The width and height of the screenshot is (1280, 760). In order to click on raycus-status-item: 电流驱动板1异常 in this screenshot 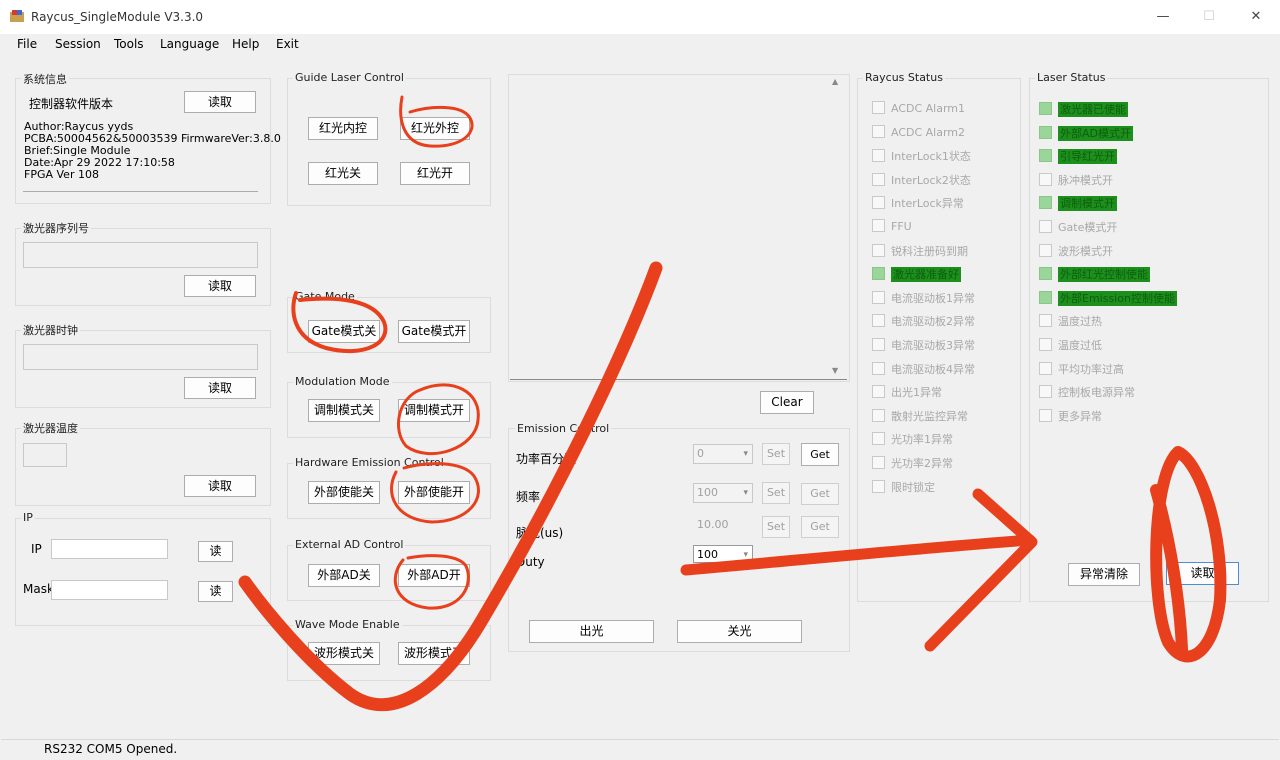, I will do `click(923, 298)`.